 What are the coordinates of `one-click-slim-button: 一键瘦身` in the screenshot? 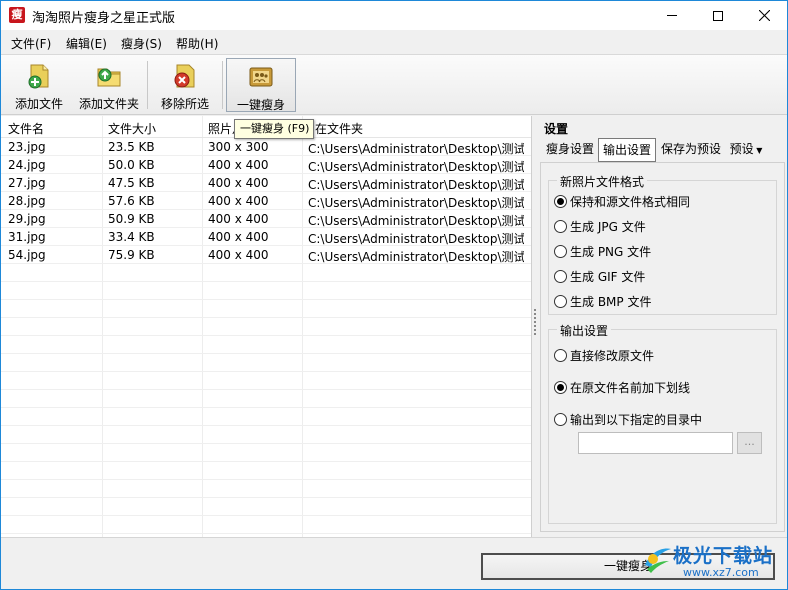 It's located at (261, 85).